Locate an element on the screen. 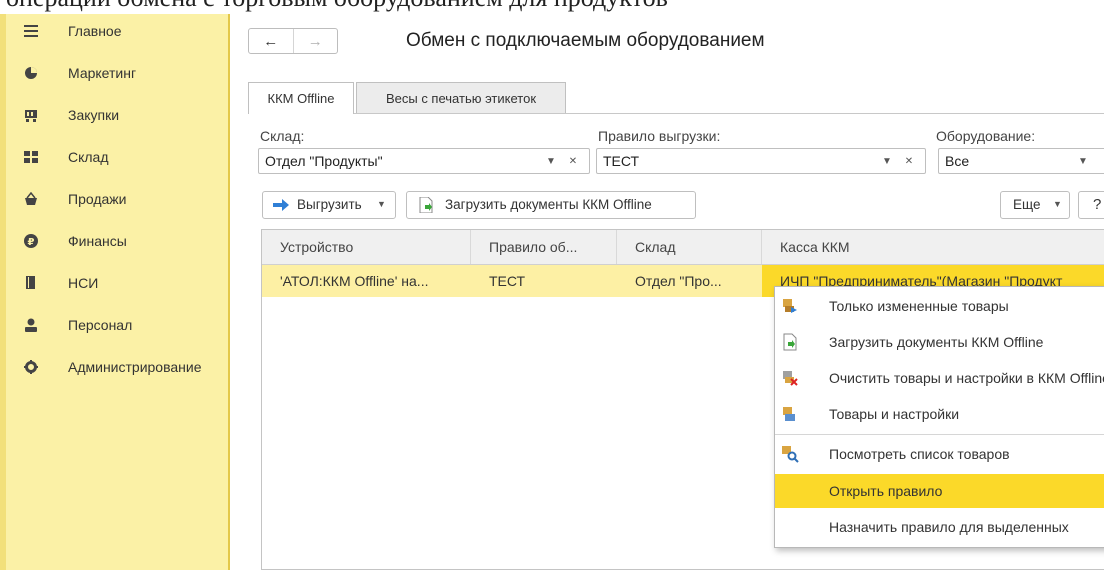 This screenshot has height=570, width=1104. warehouse-value: Отдел "Продукты" is located at coordinates (324, 161).